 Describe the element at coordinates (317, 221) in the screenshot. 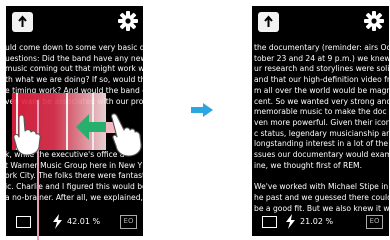

I see `progress-percent: 21.02 %` at that location.